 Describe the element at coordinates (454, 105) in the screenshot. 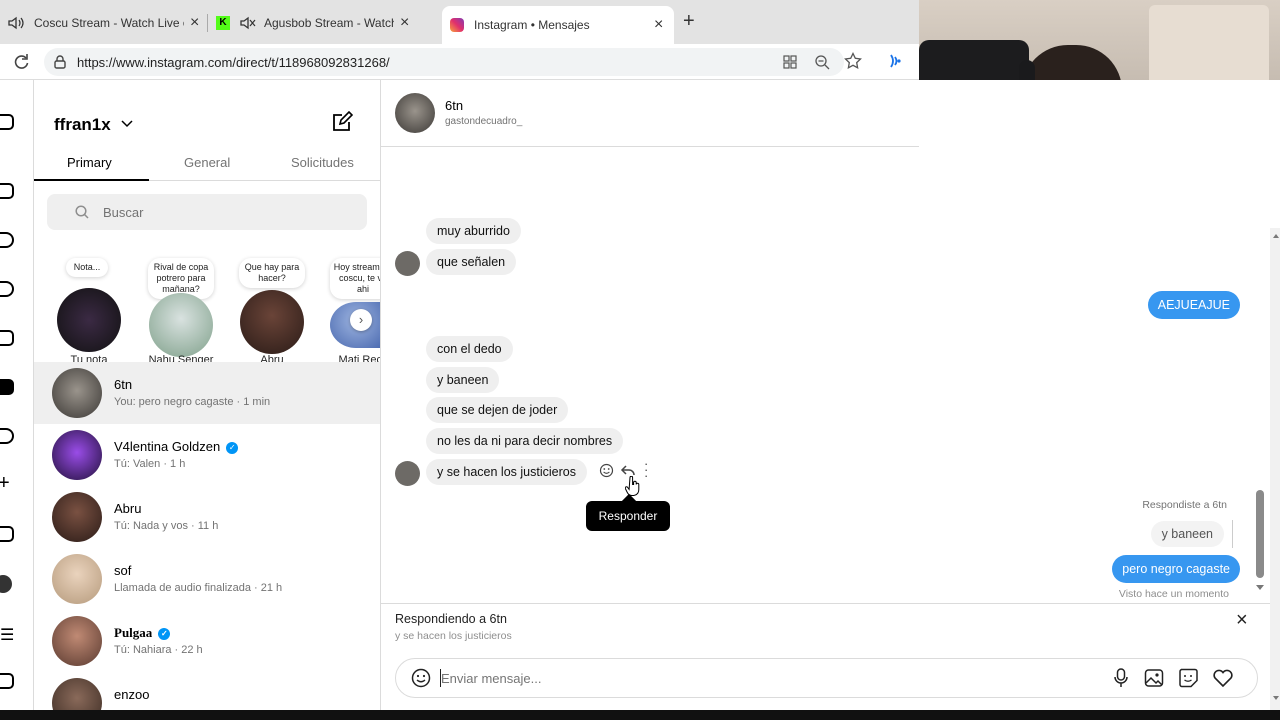

I see `chat-contact-name: 6tn` at that location.